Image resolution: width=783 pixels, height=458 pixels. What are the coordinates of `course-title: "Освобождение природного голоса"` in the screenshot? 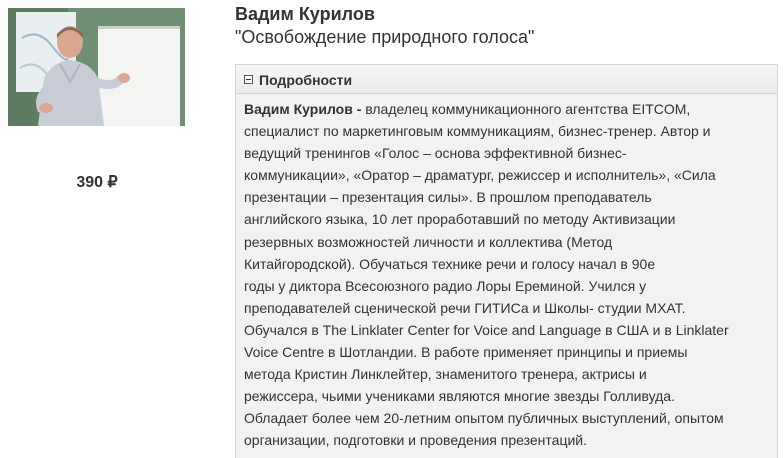 It's located at (385, 37).